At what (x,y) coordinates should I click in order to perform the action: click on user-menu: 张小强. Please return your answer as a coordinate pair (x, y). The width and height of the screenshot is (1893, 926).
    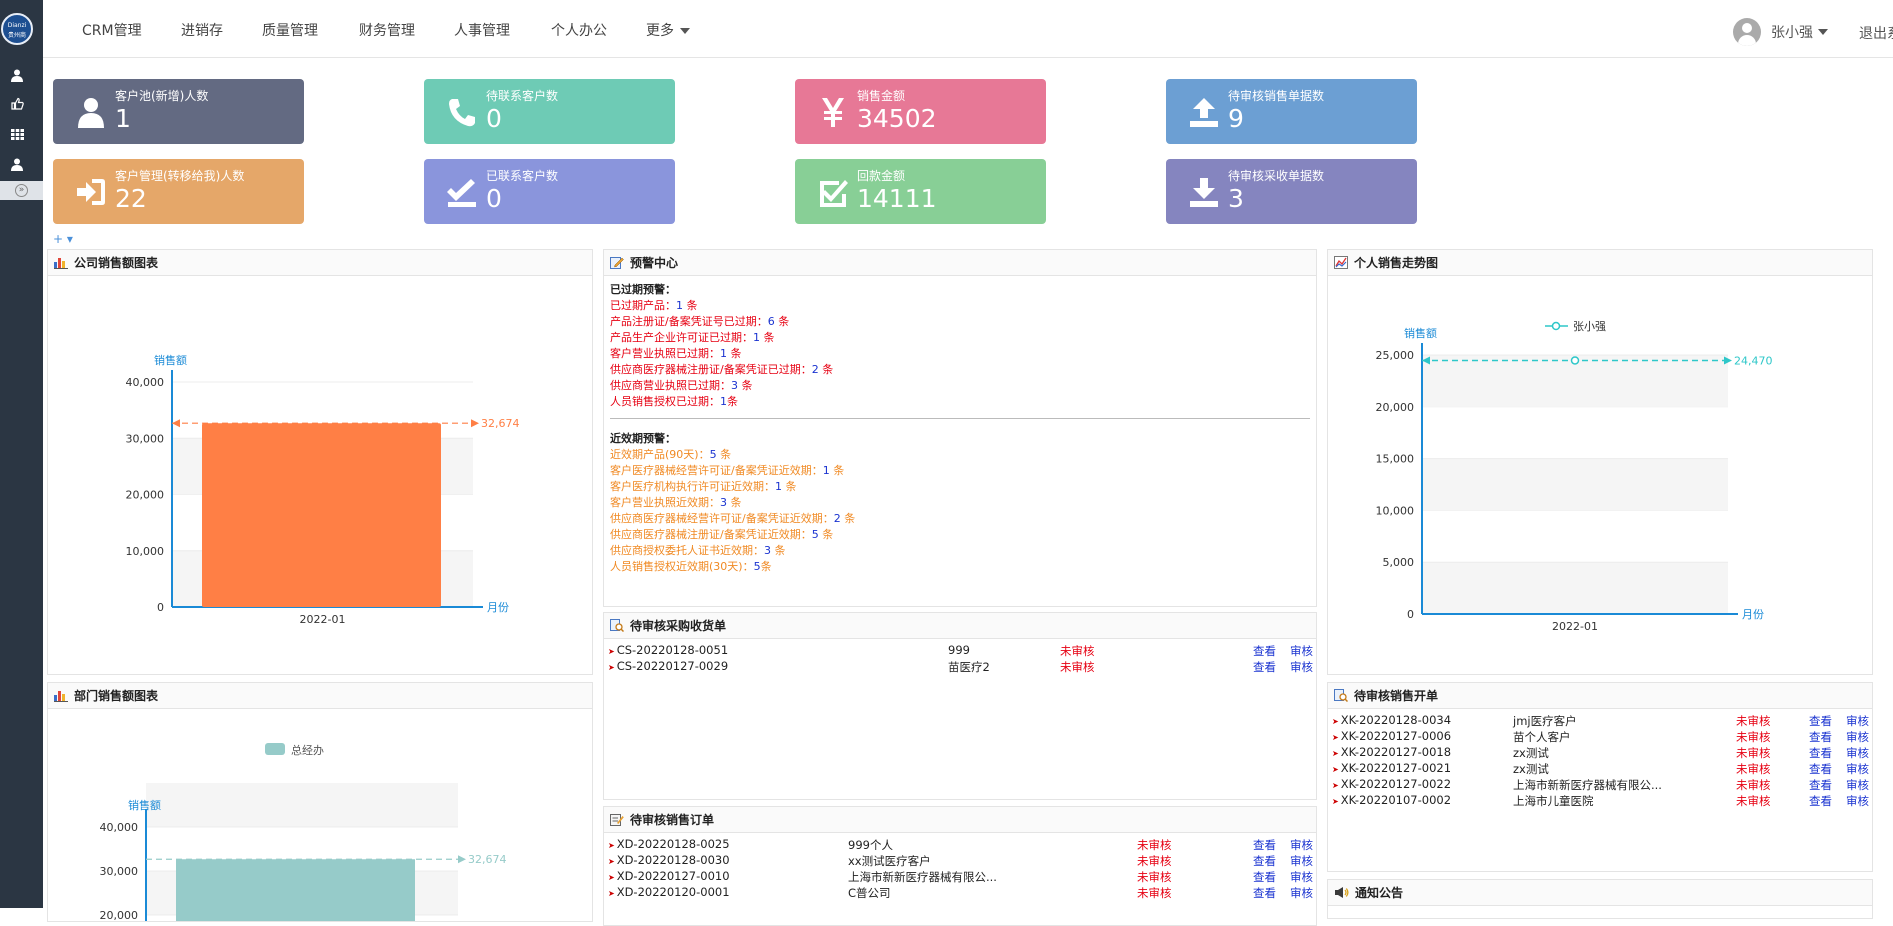
    Looking at the image, I should click on (1780, 32).